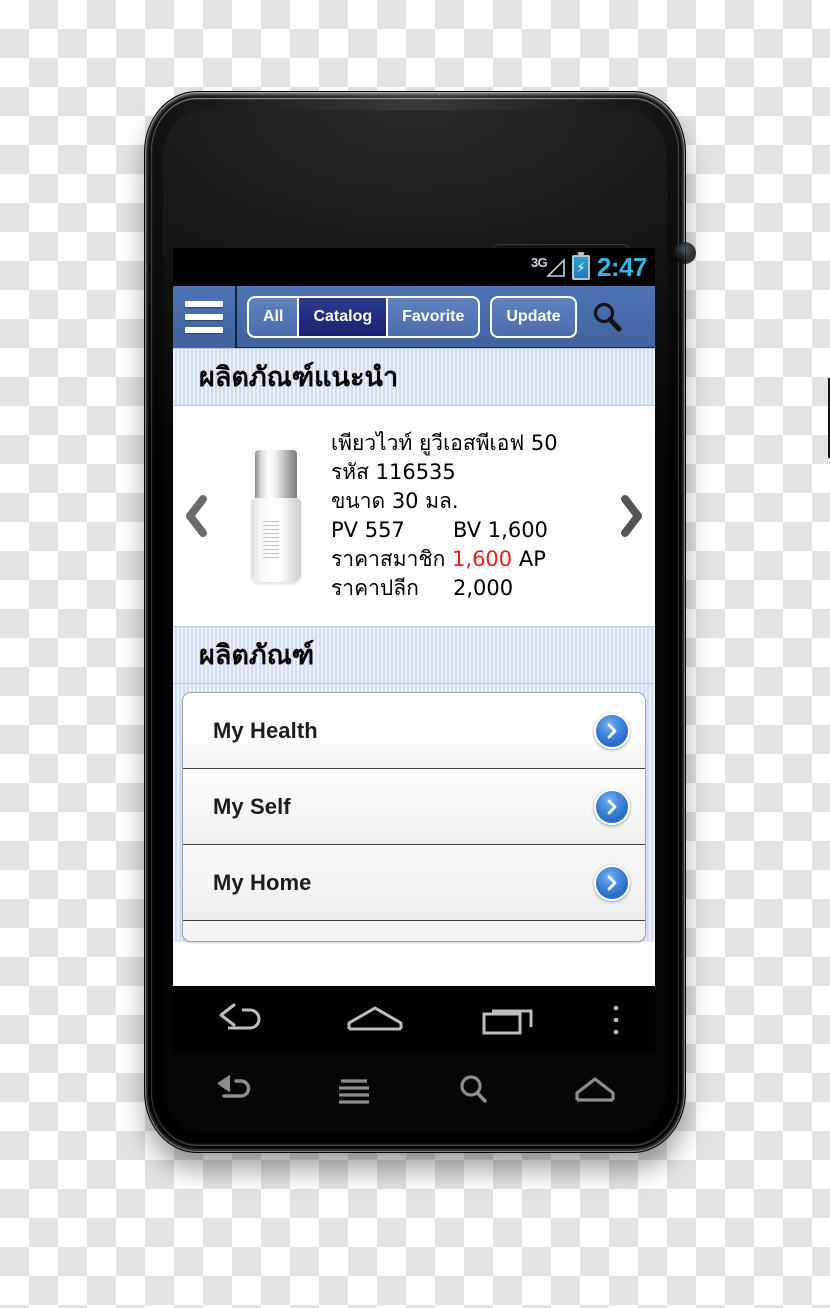 This screenshot has height=1308, width=830. Describe the element at coordinates (414, 377) in the screenshot. I see `featured-section-header: ผลิตภัณฑ์แนะนำ` at that location.